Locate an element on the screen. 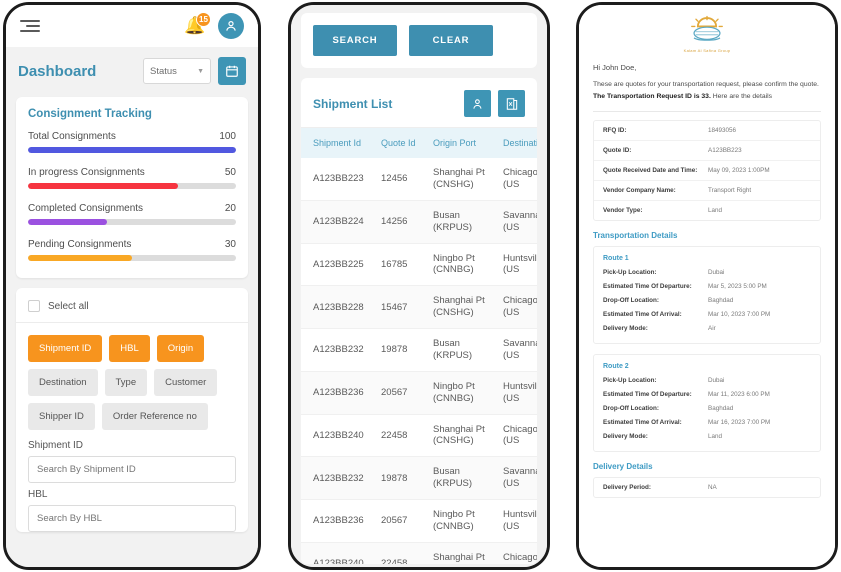 The height and width of the screenshot is (572, 841). detail-value: Mar 16, 2023 7:00 PM is located at coordinates (739, 423).